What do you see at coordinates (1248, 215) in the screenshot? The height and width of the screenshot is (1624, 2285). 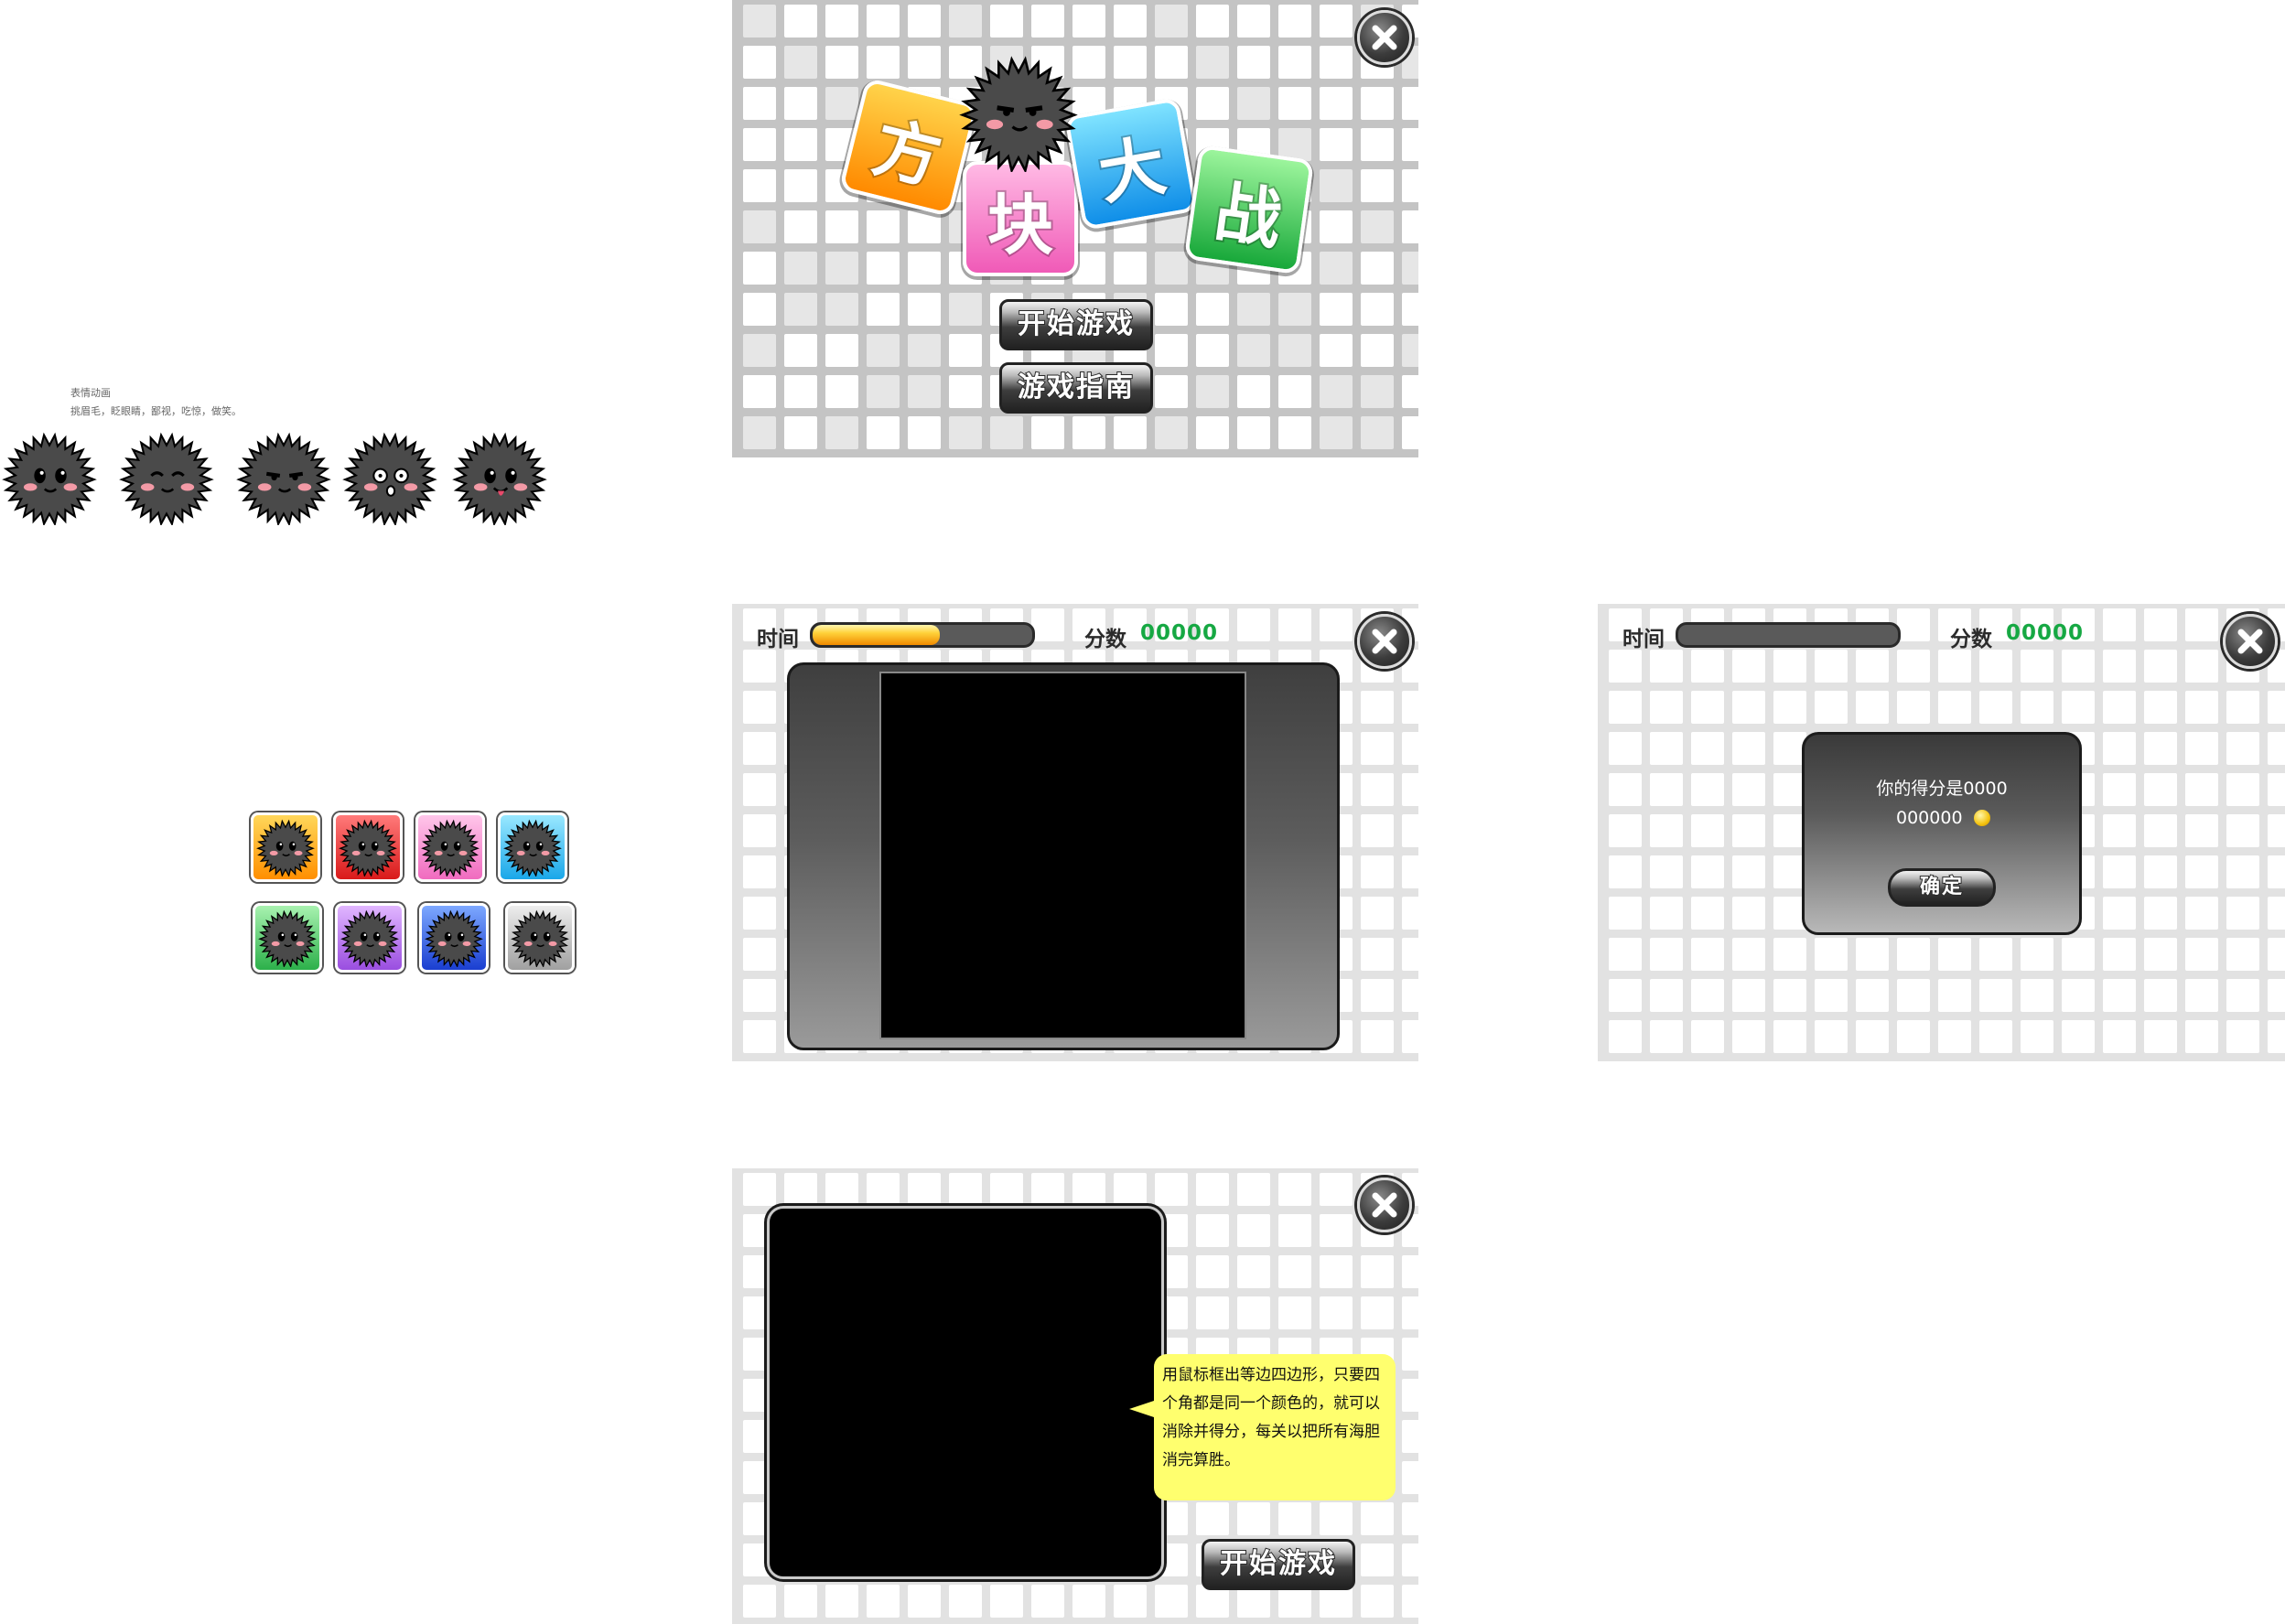 I see `logo-char: 战` at bounding box center [1248, 215].